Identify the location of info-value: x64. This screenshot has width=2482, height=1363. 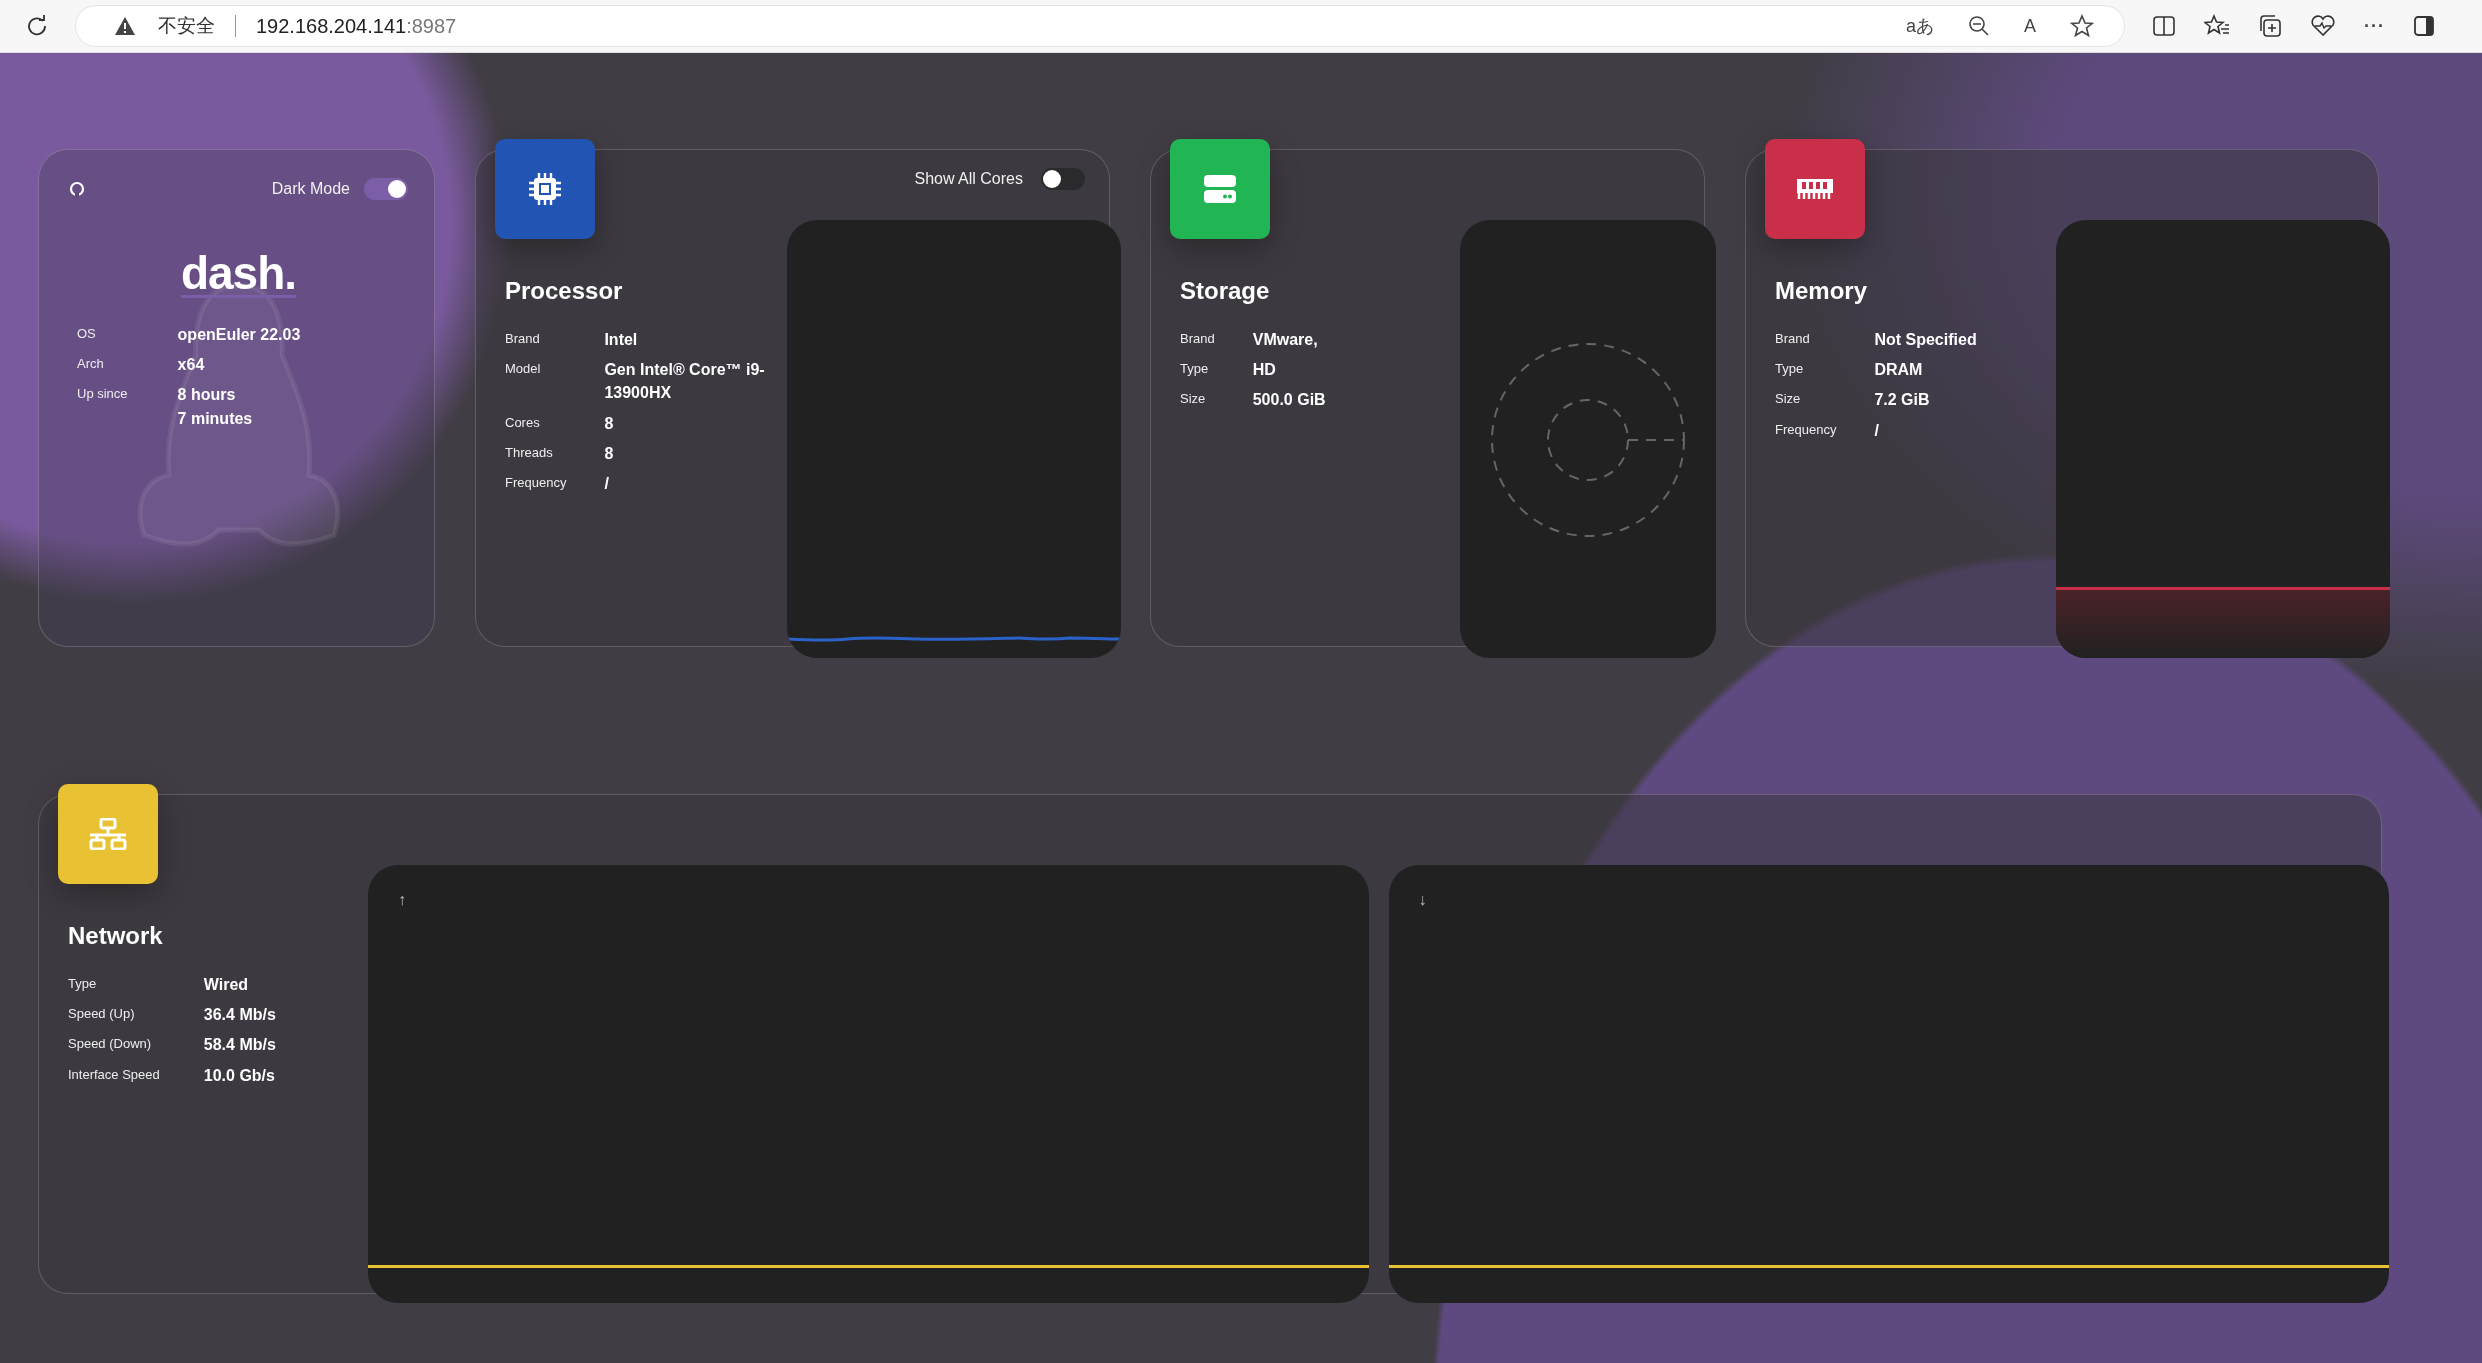
(191, 365).